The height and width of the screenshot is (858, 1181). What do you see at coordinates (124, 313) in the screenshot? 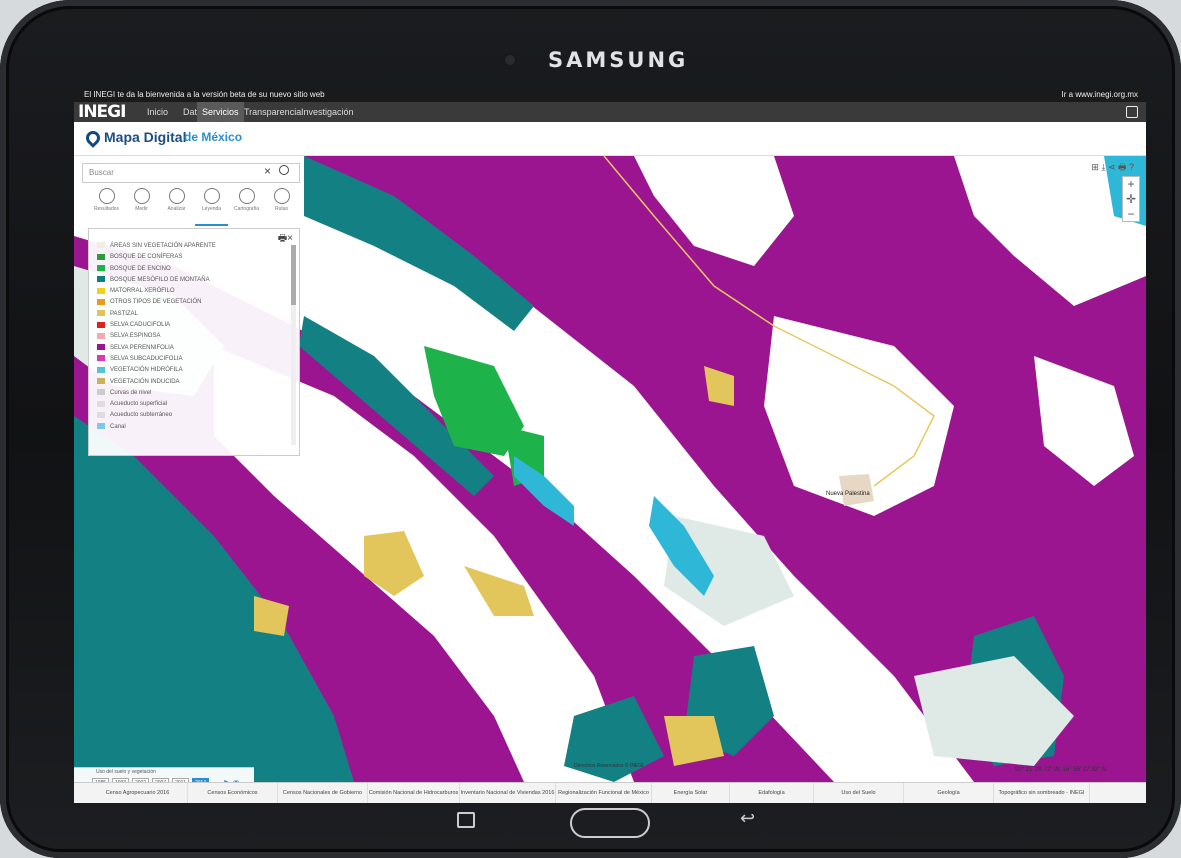
I see `legend-label: PASTIZAL` at bounding box center [124, 313].